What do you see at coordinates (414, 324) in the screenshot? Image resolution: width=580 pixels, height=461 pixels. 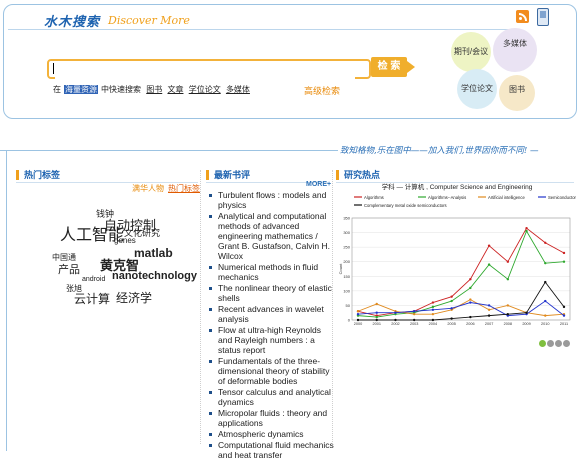 I see `x-tick-label: 2003` at bounding box center [414, 324].